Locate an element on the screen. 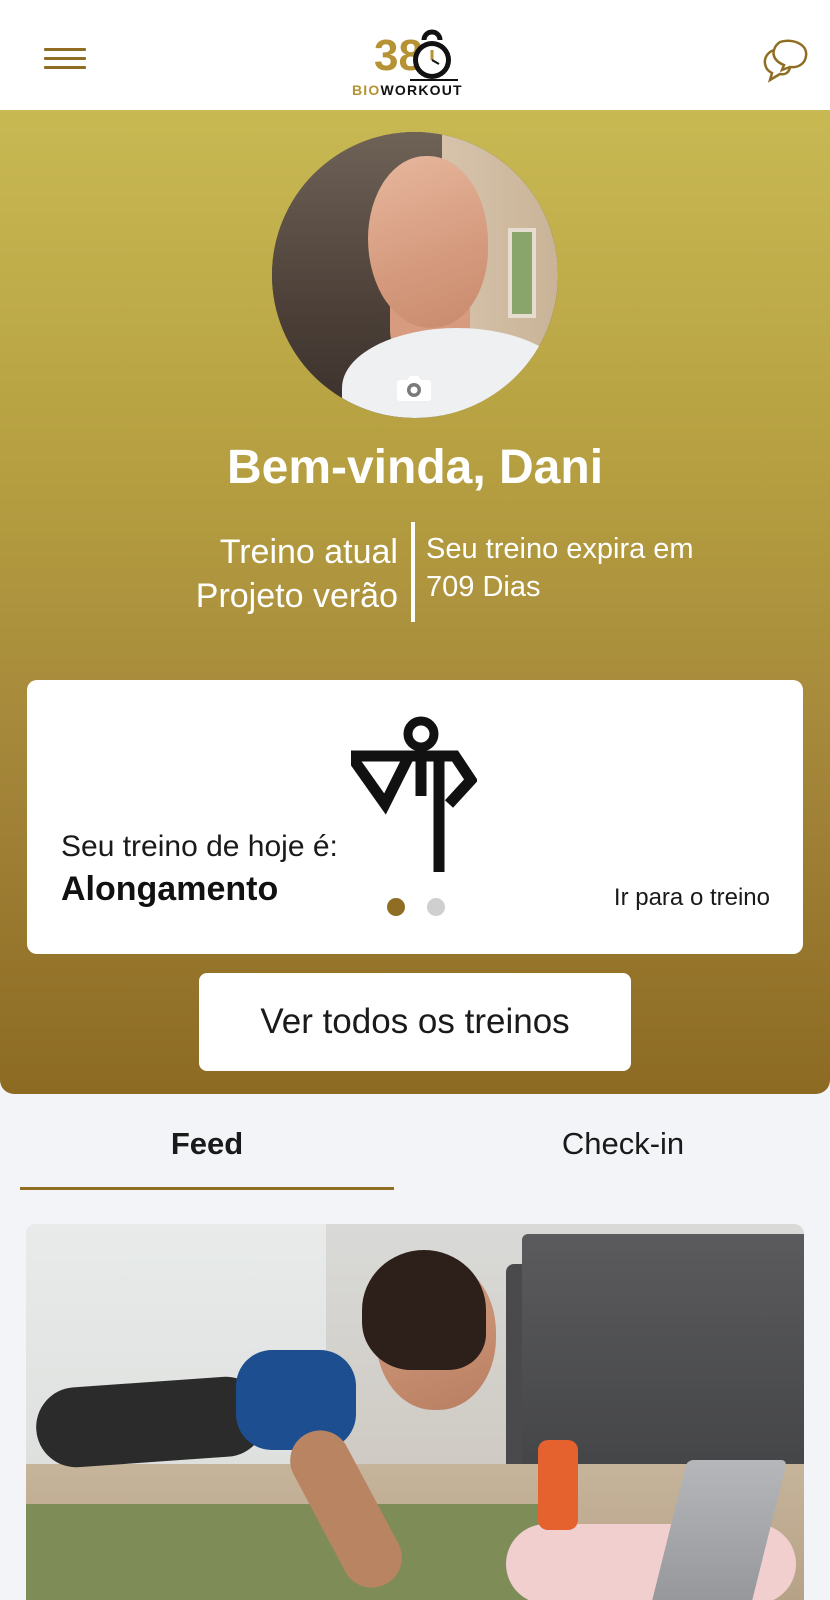 Image resolution: width=830 pixels, height=1600 pixels. plan-expiry-label: Seu treino expira em is located at coordinates (560, 549).